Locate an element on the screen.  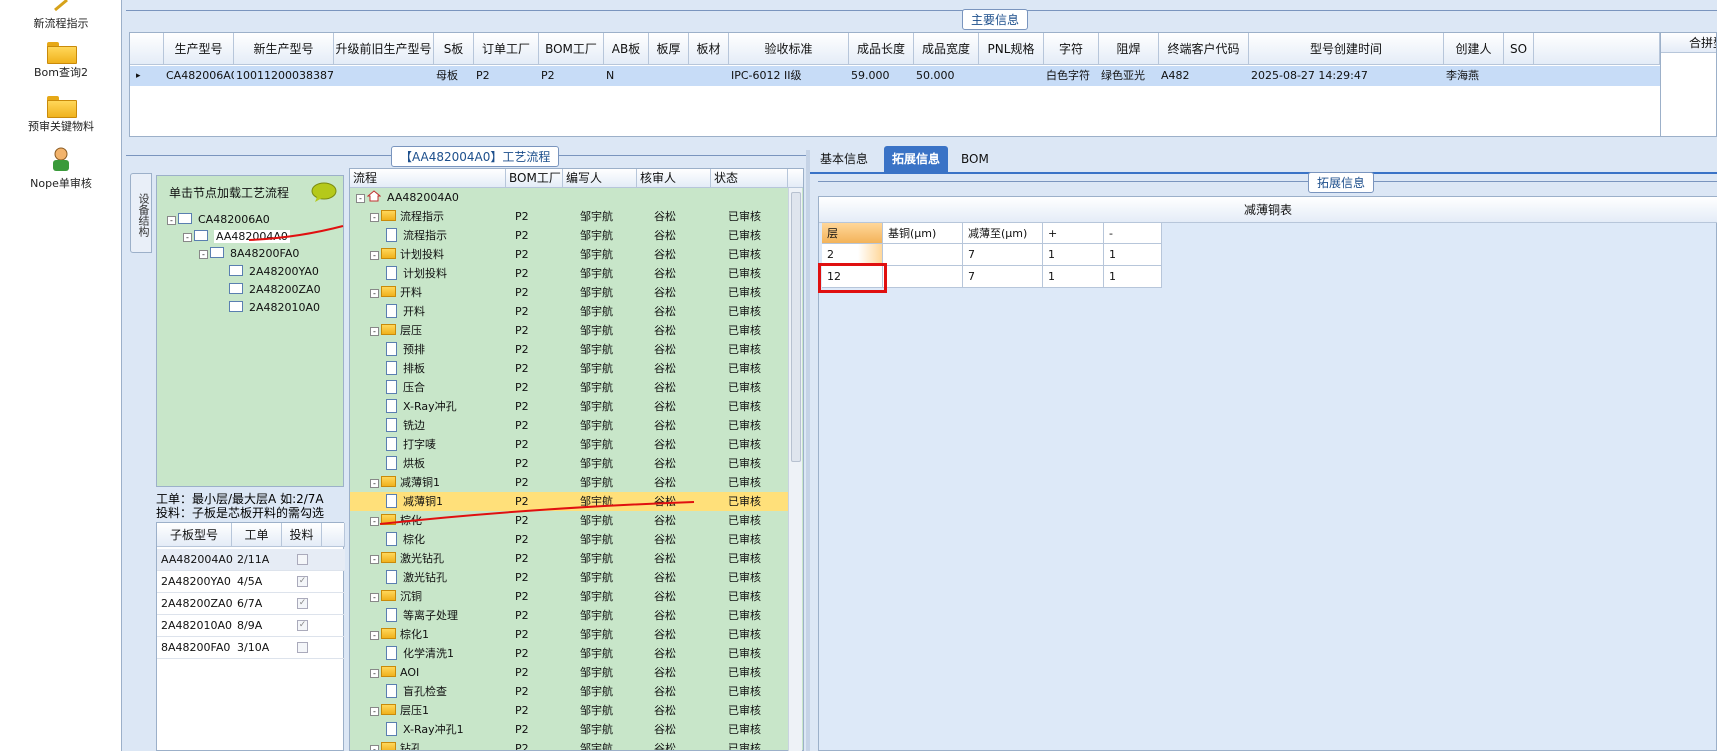
flow-row: - 流程指示 P2 邹宇航 谷松 已审核 is located at coordinates (569, 216).